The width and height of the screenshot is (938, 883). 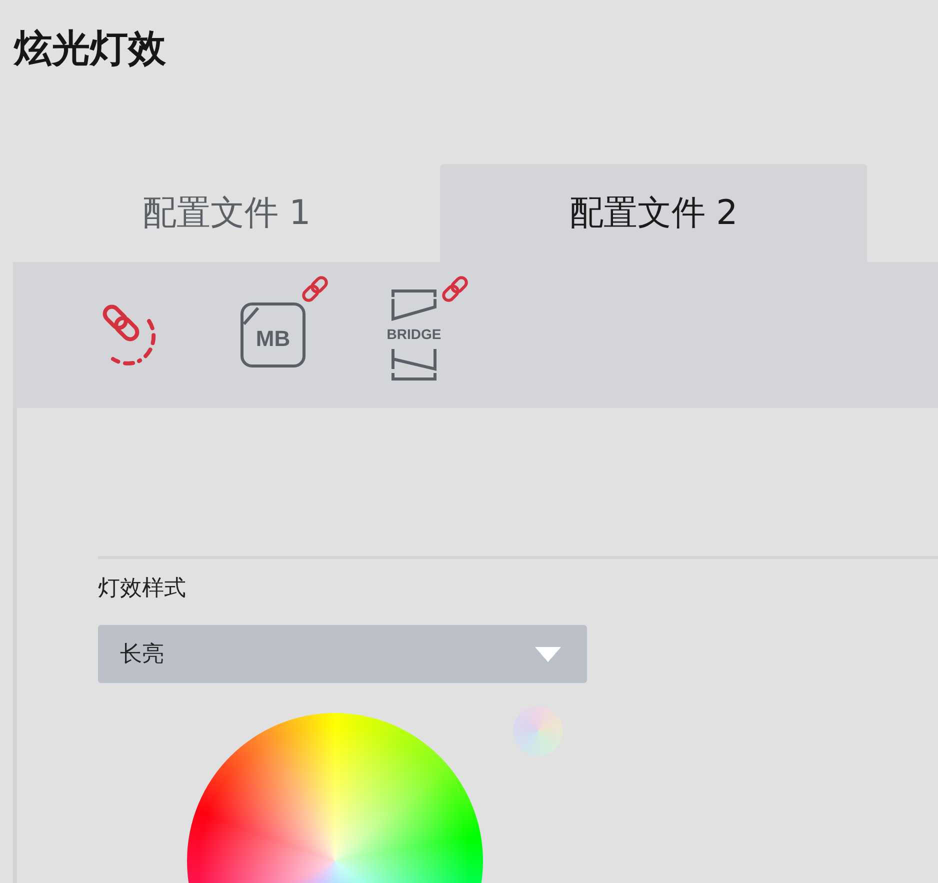 What do you see at coordinates (538, 731) in the screenshot?
I see `color-wheel-icon` at bounding box center [538, 731].